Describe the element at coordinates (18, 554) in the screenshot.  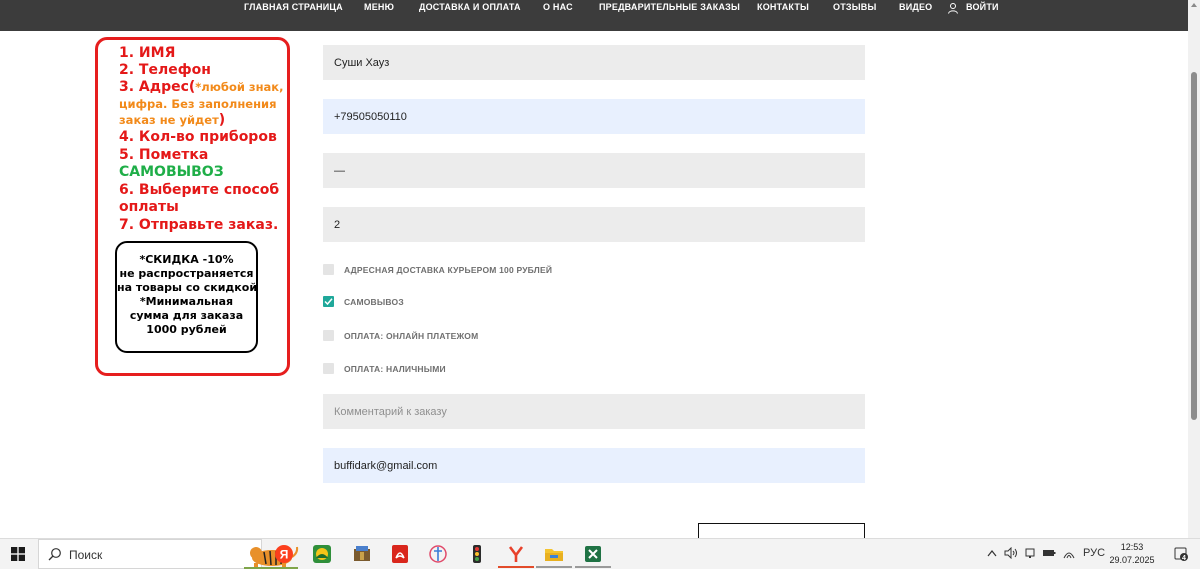
I see `windows-start-icon` at that location.